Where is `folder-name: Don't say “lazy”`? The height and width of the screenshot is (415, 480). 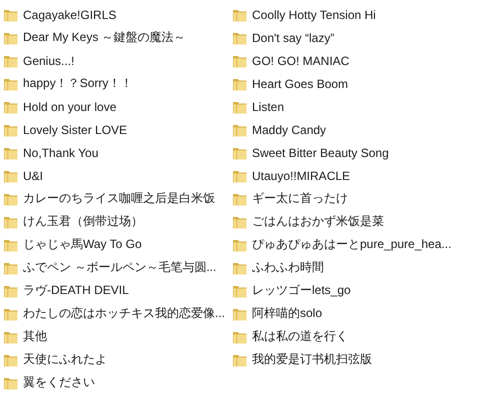 folder-name: Don't say “lazy” is located at coordinates (293, 37).